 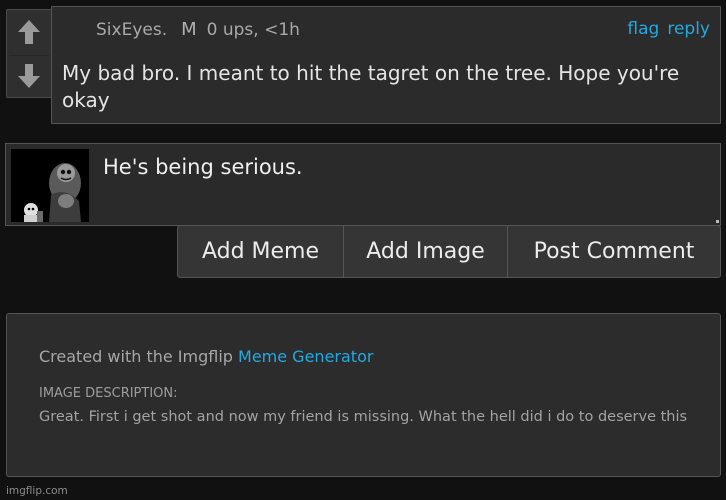 I want to click on comment-username: SixEyes., so click(x=131, y=30).